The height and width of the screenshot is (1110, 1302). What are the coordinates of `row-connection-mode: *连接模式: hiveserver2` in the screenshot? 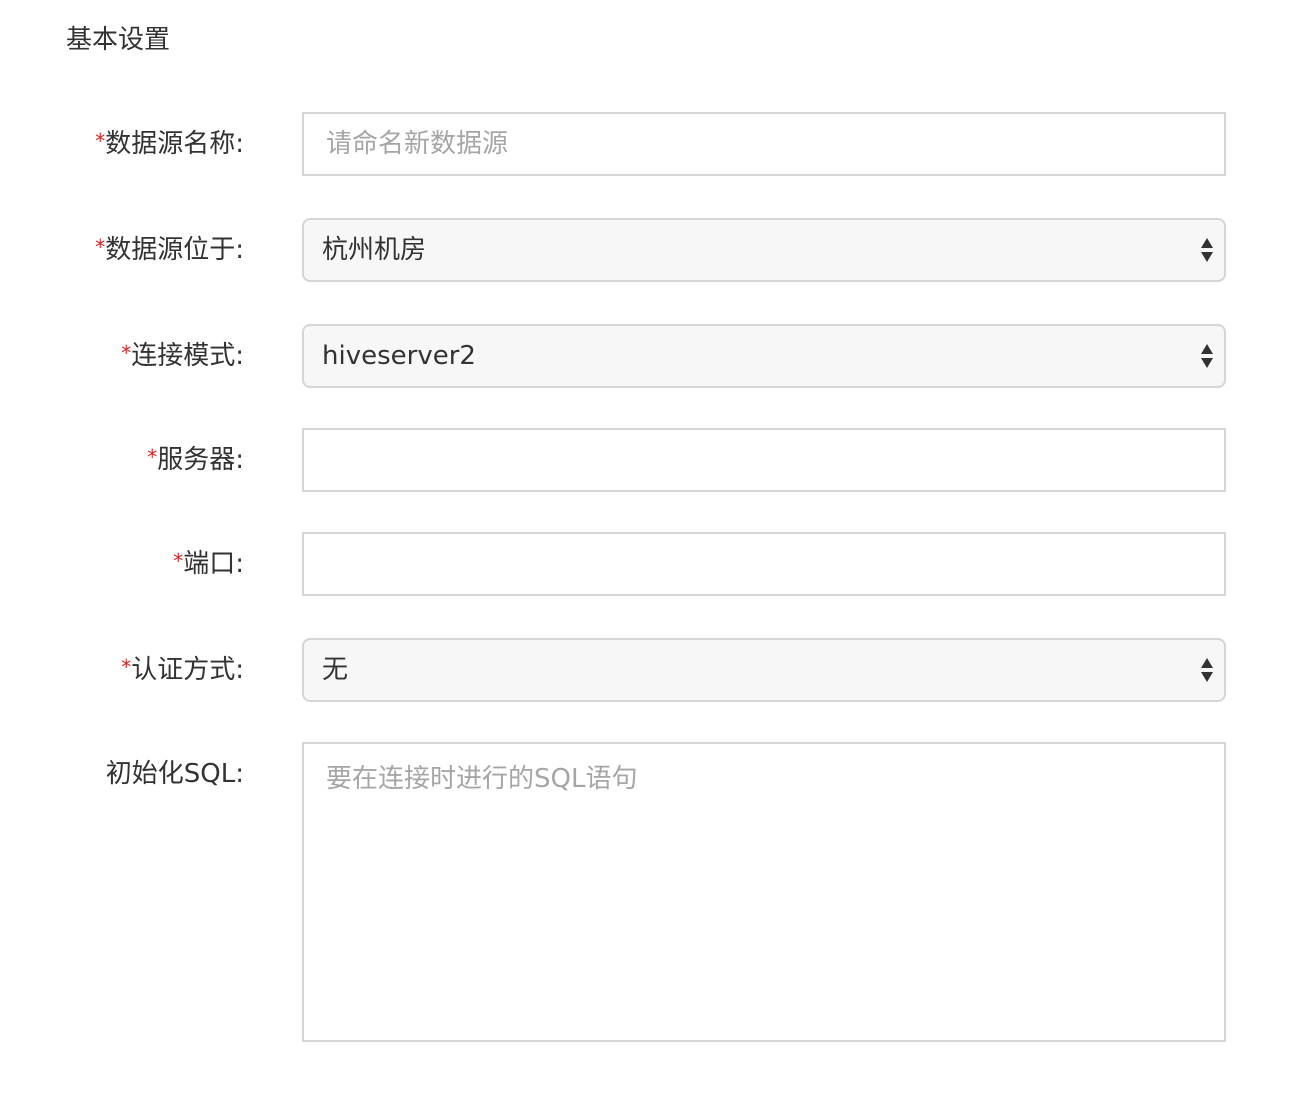 It's located at (651, 356).